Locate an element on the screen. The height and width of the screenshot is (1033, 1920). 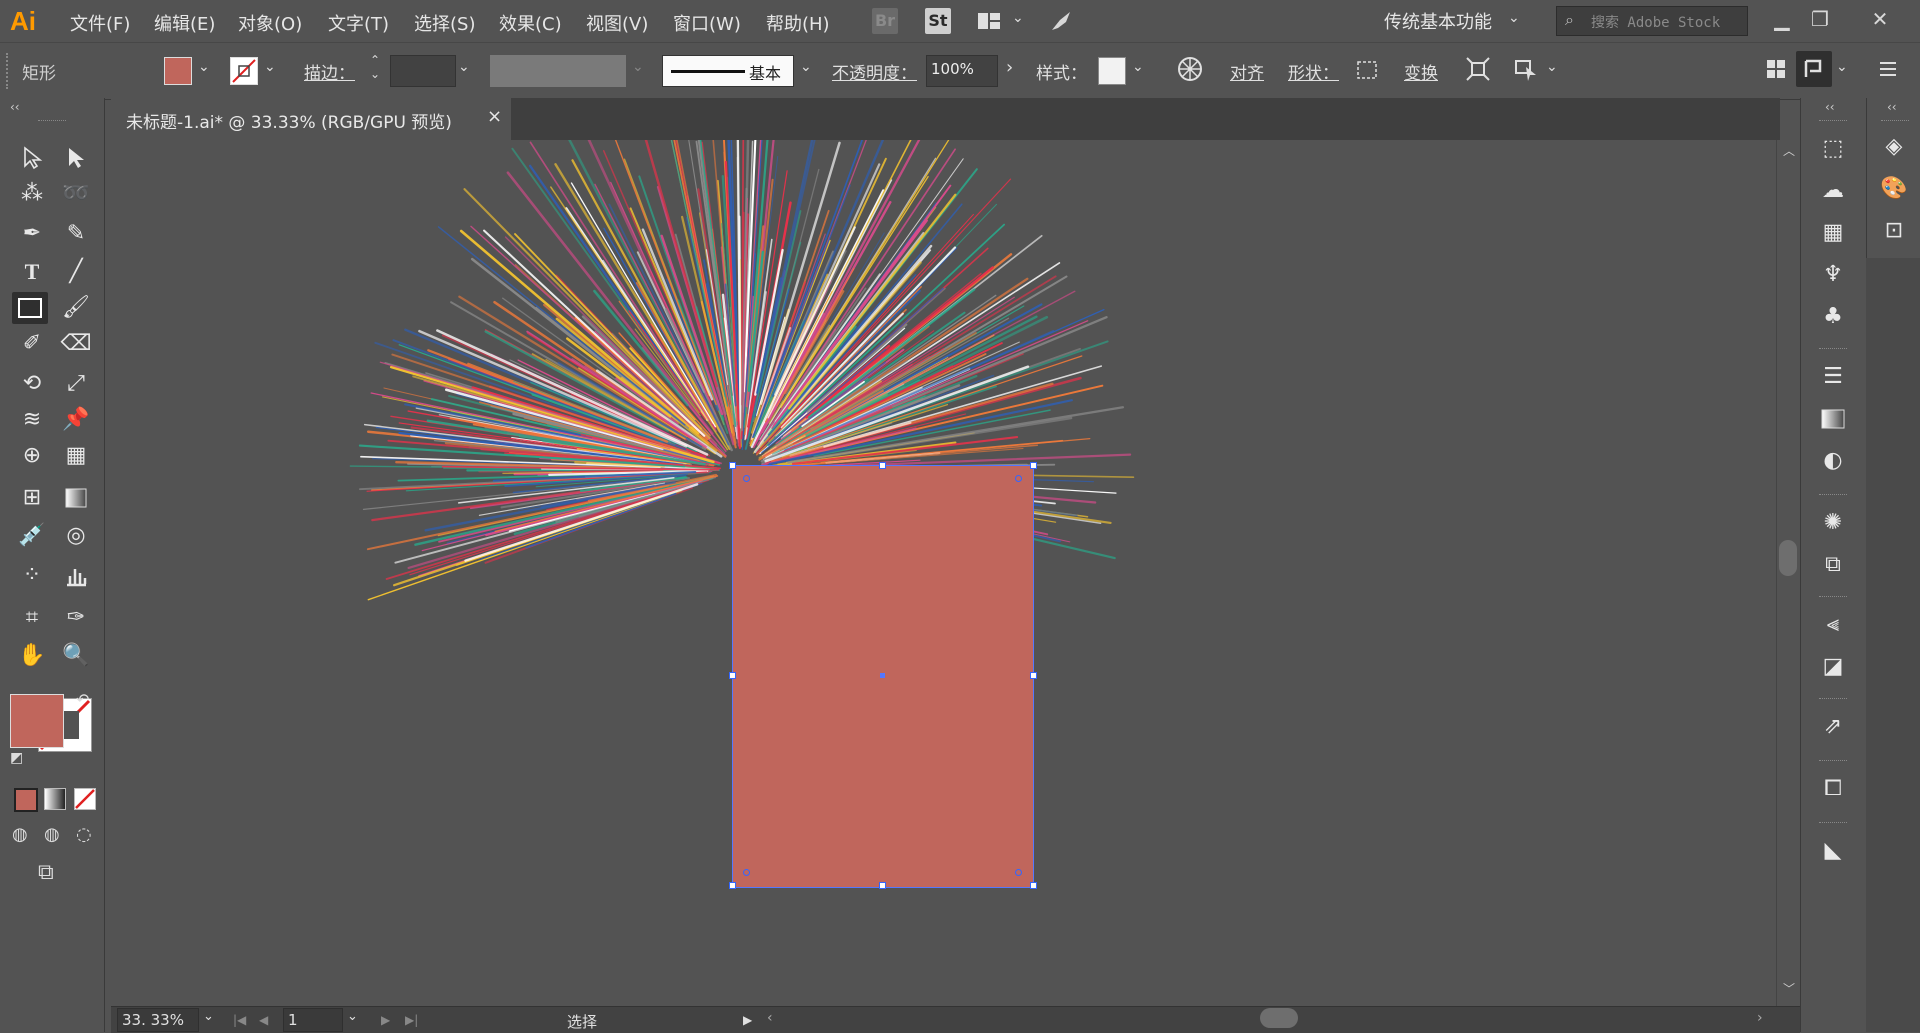
bridge-button: Br is located at coordinates (885, 21).